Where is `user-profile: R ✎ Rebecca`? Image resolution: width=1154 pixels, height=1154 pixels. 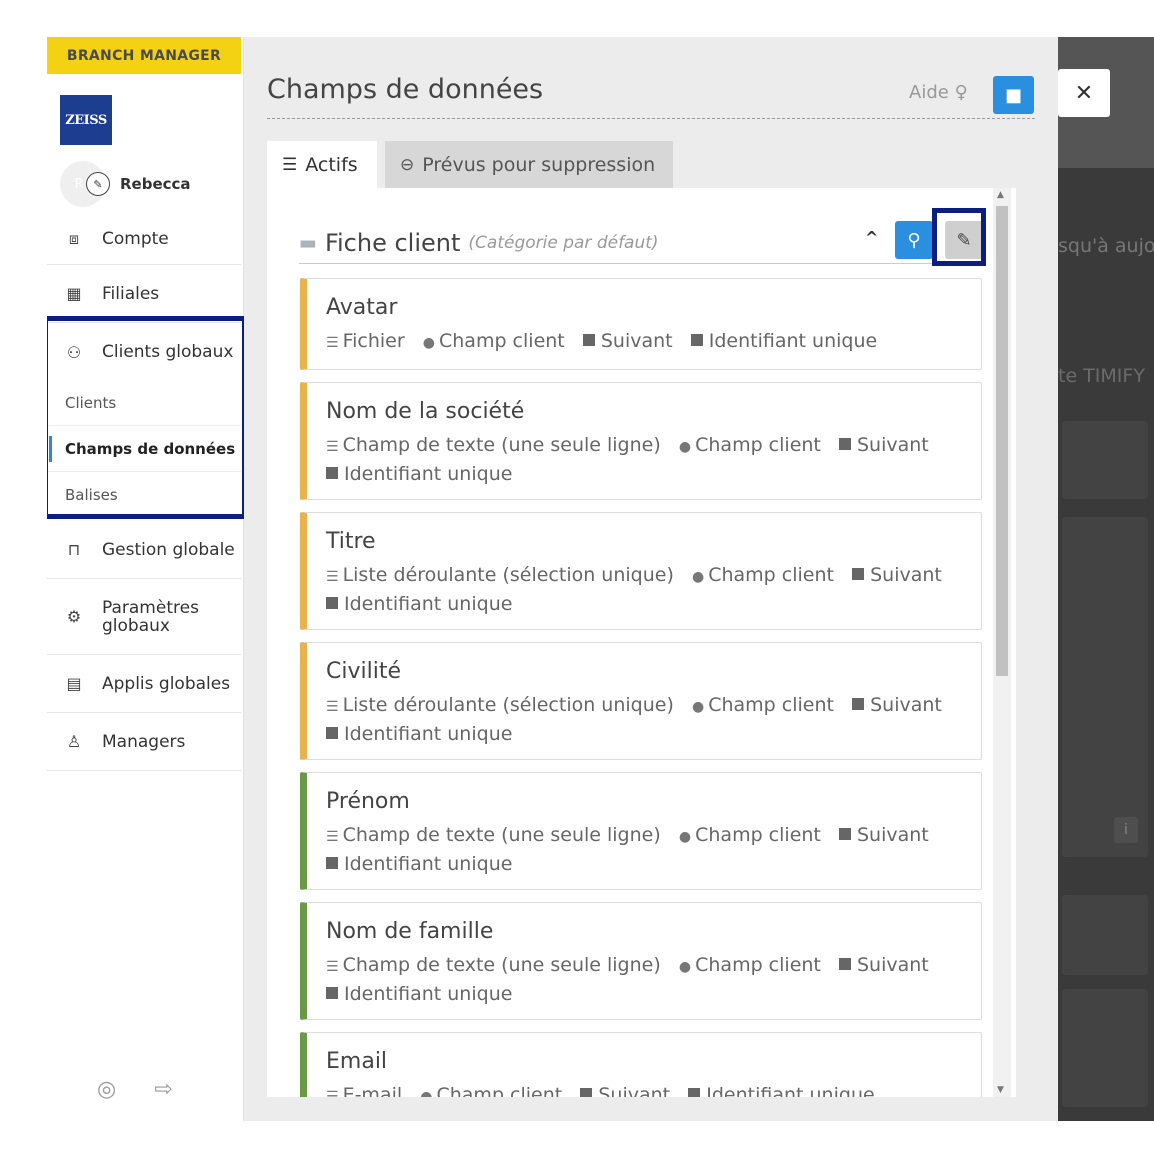 user-profile: R ✎ Rebecca is located at coordinates (125, 184).